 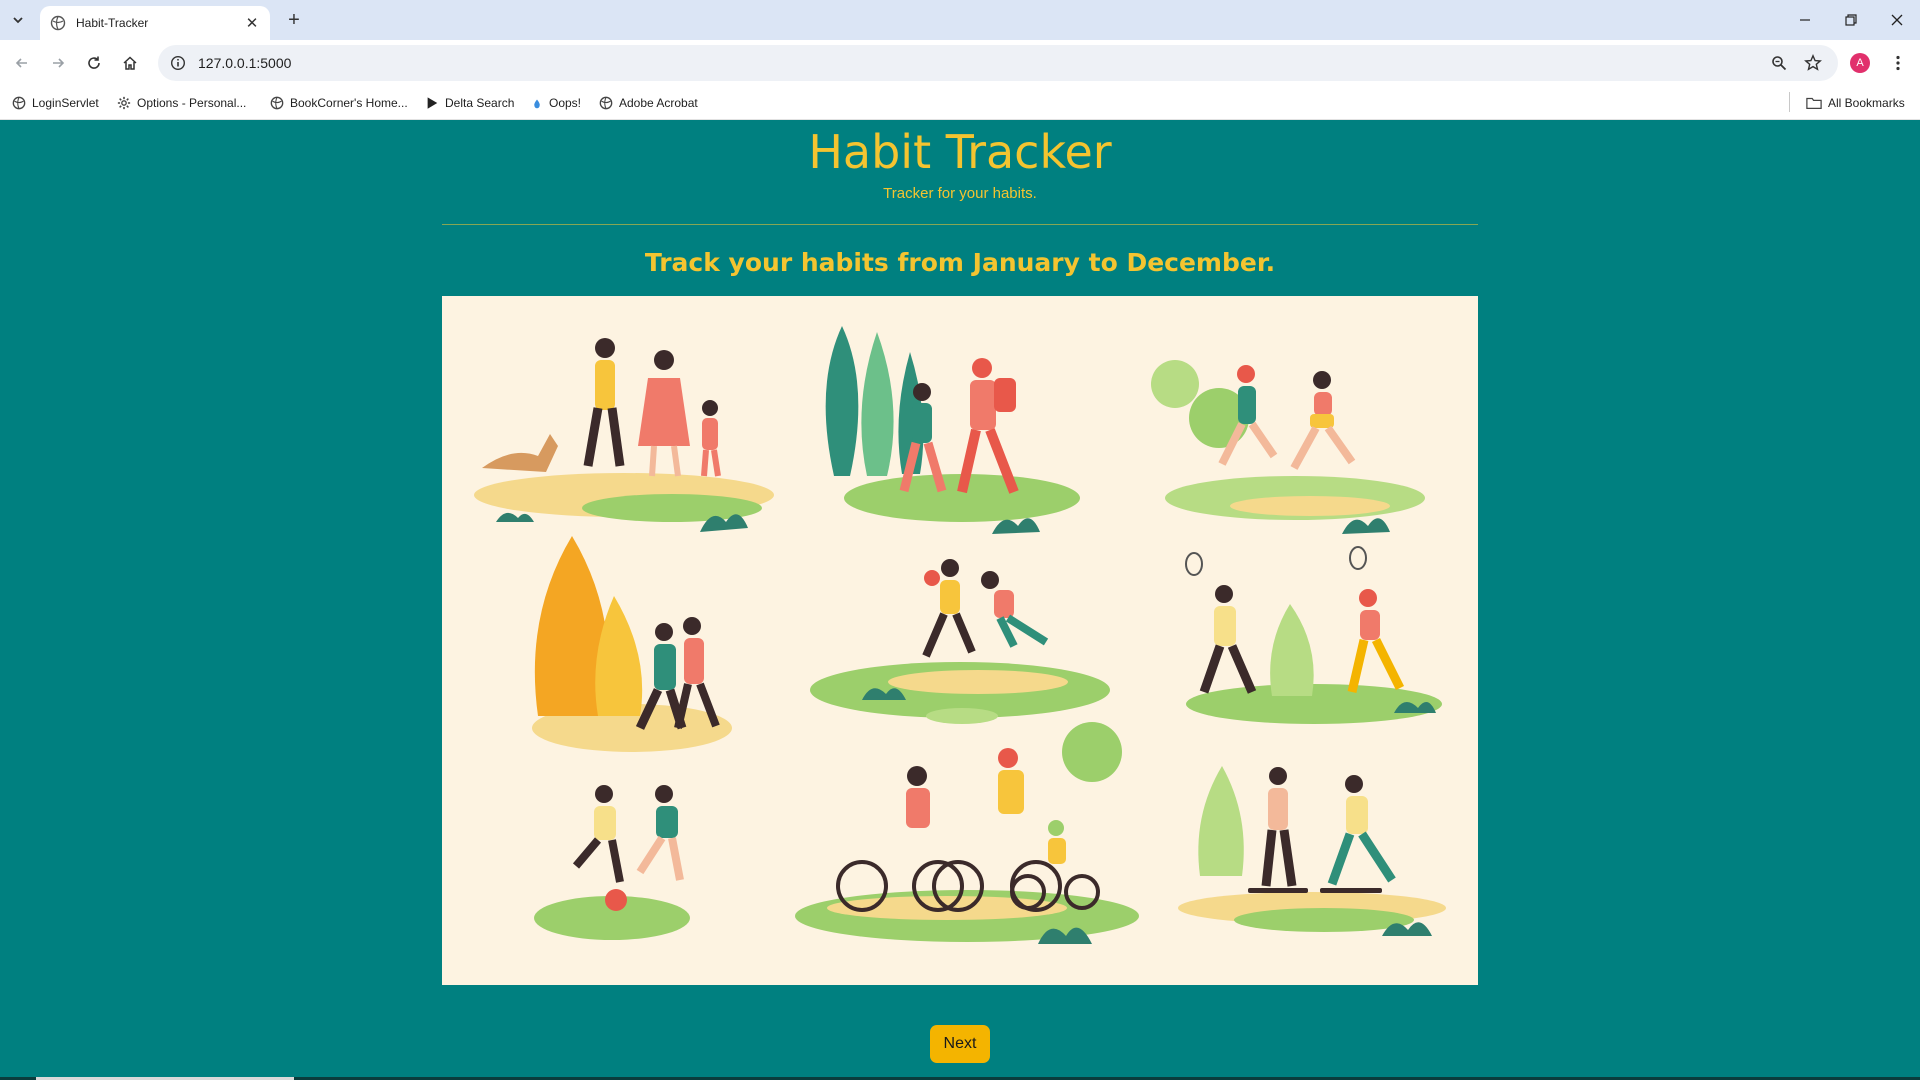 I want to click on profile-avatar: A, so click(x=1860, y=63).